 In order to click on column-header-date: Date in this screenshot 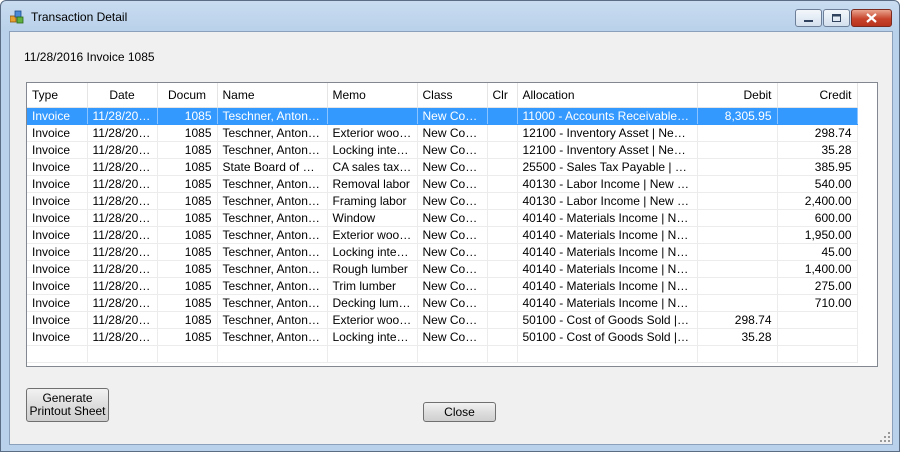, I will do `click(122, 95)`.